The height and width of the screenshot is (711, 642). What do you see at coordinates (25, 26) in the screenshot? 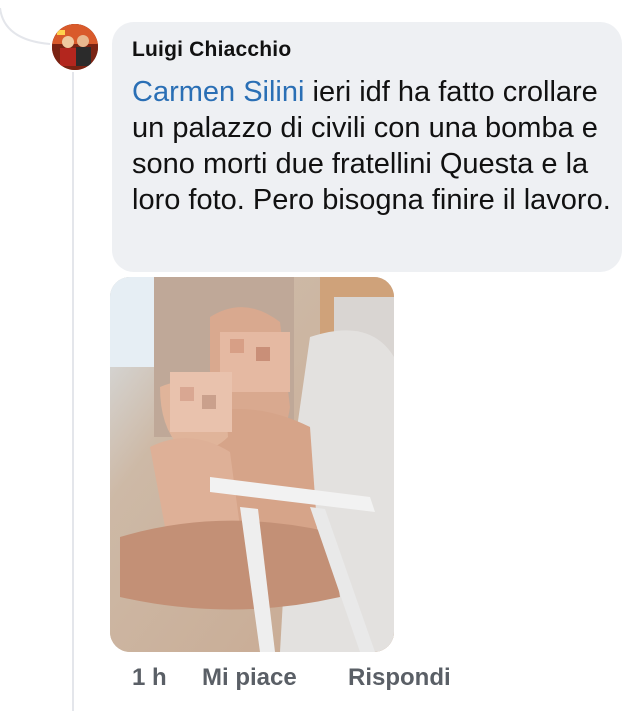
I see `thread-connector` at bounding box center [25, 26].